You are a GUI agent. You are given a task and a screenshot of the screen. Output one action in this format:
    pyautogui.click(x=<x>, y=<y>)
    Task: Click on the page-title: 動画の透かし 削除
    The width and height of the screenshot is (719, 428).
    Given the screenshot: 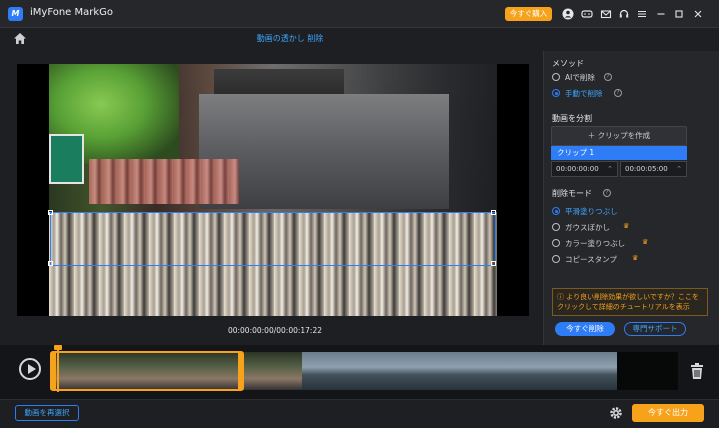 What is the action you would take?
    pyautogui.click(x=290, y=38)
    